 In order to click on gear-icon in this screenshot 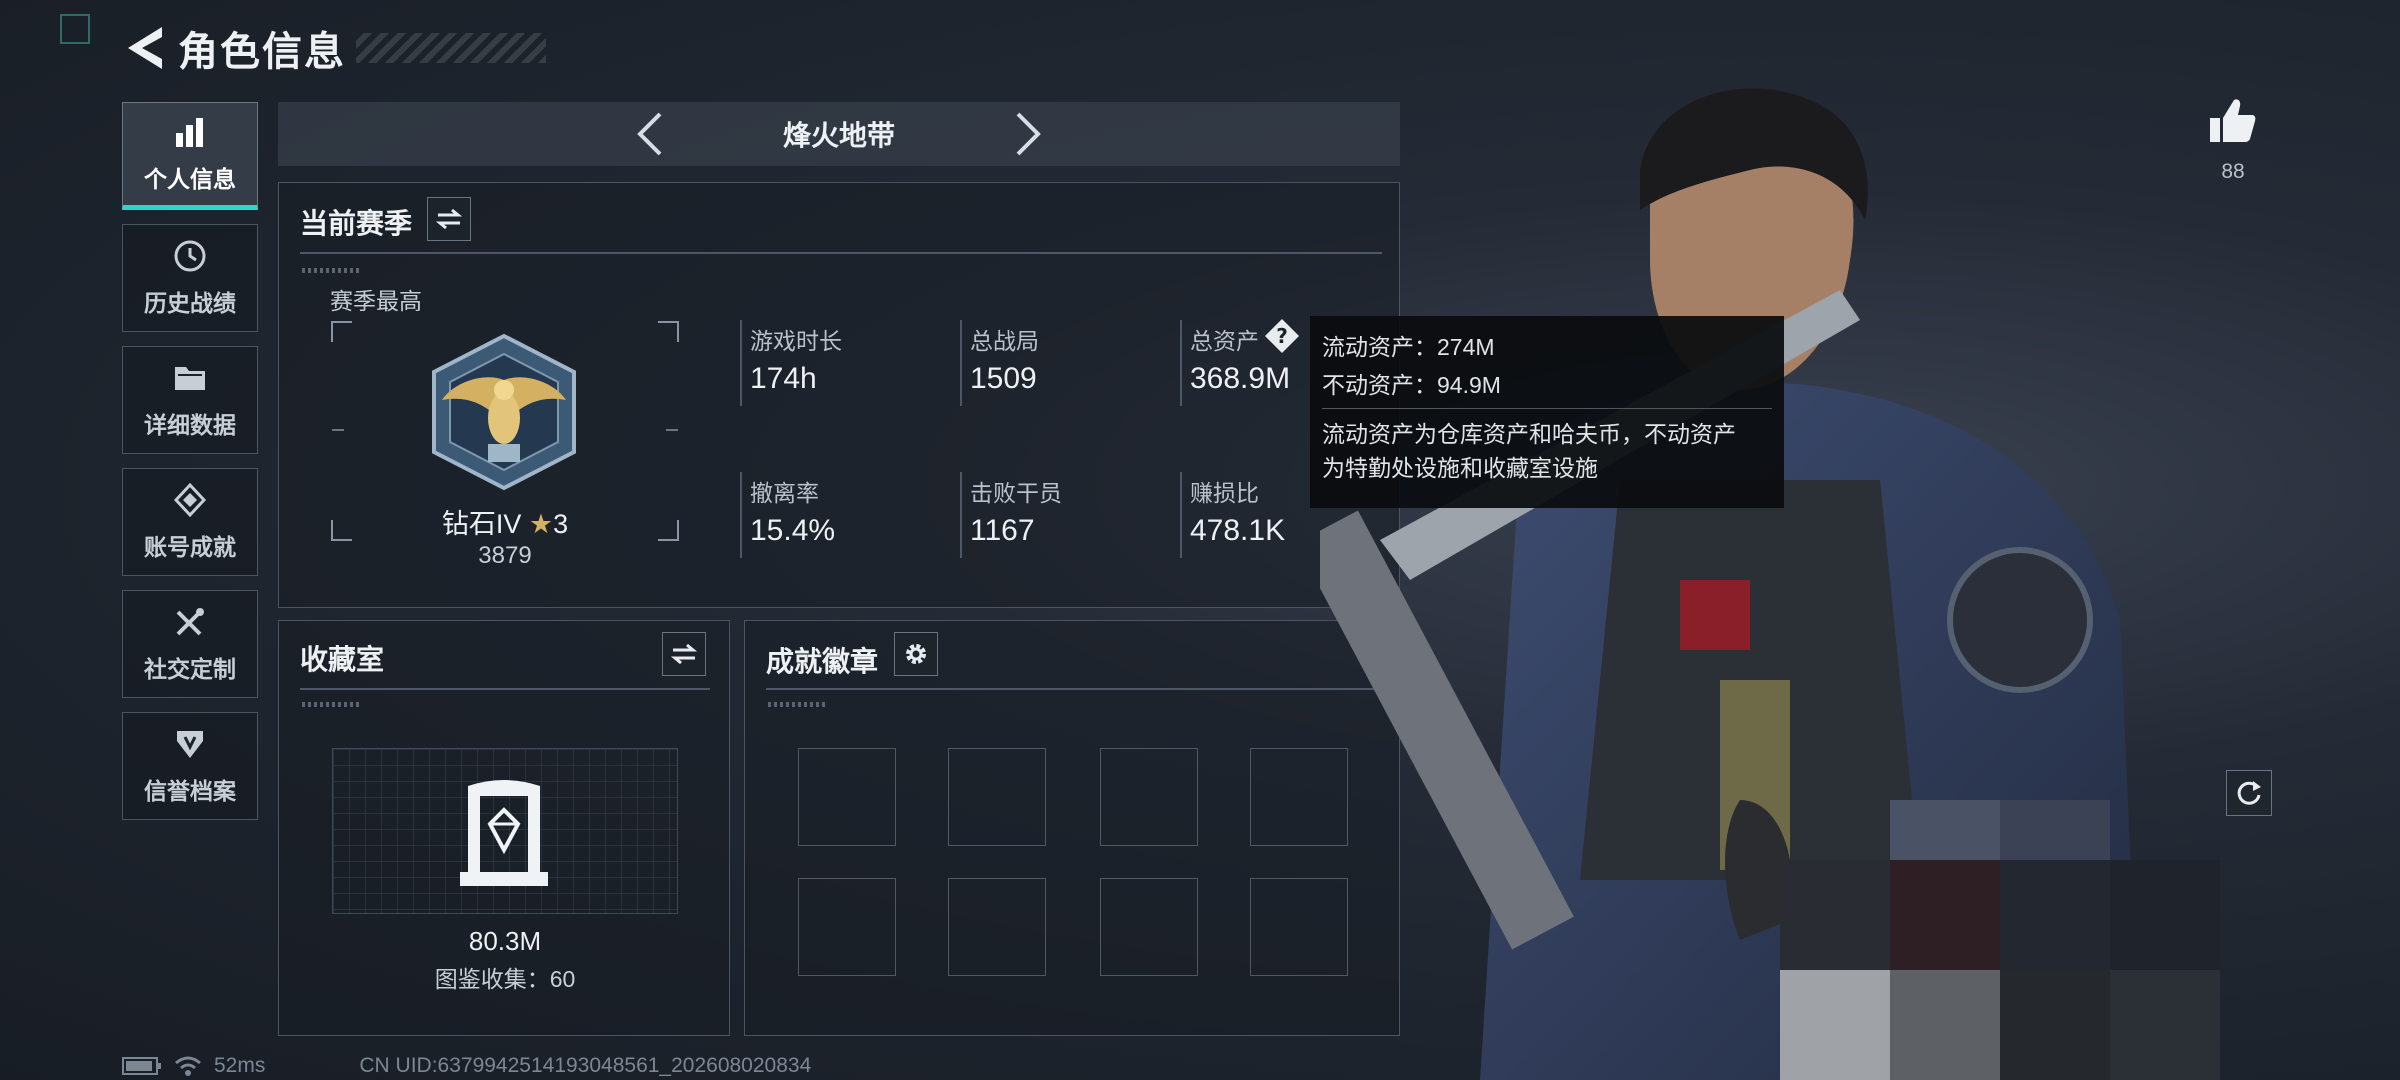, I will do `click(916, 654)`.